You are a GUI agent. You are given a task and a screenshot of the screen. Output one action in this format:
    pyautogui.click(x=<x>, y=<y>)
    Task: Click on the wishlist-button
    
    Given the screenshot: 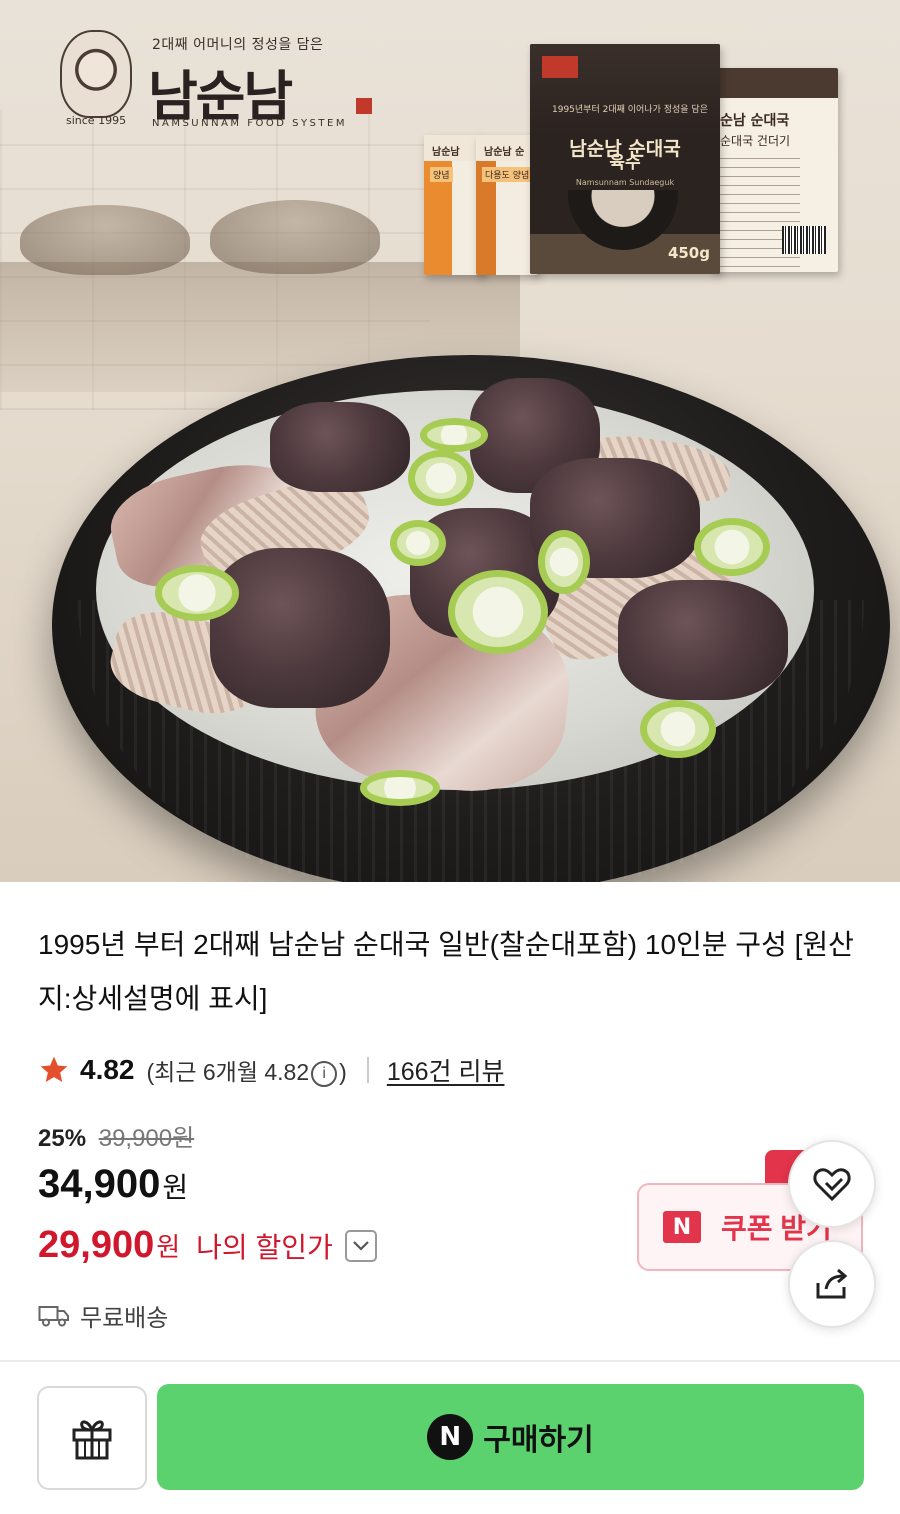 What is the action you would take?
    pyautogui.click(x=832, y=1184)
    